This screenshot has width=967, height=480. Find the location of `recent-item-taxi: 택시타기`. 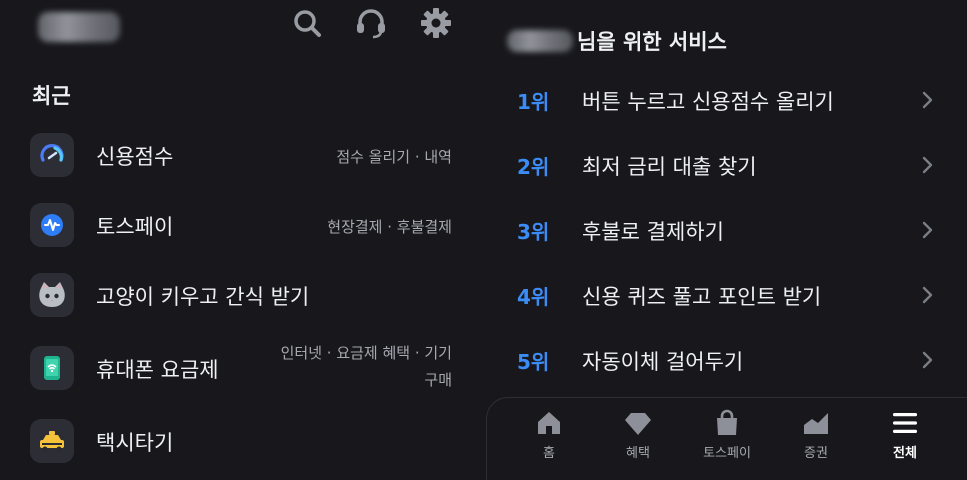

recent-item-taxi: 택시타기 is located at coordinates (242, 442).